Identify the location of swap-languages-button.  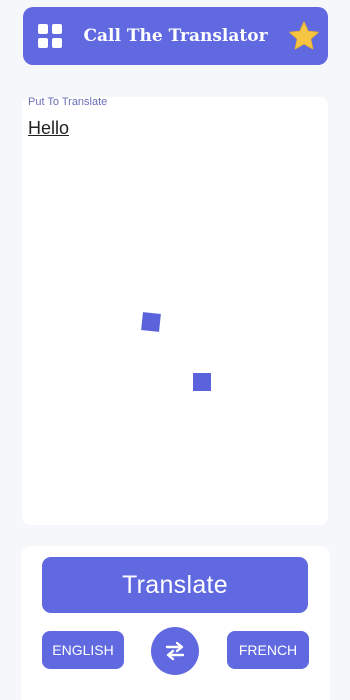
(175, 651).